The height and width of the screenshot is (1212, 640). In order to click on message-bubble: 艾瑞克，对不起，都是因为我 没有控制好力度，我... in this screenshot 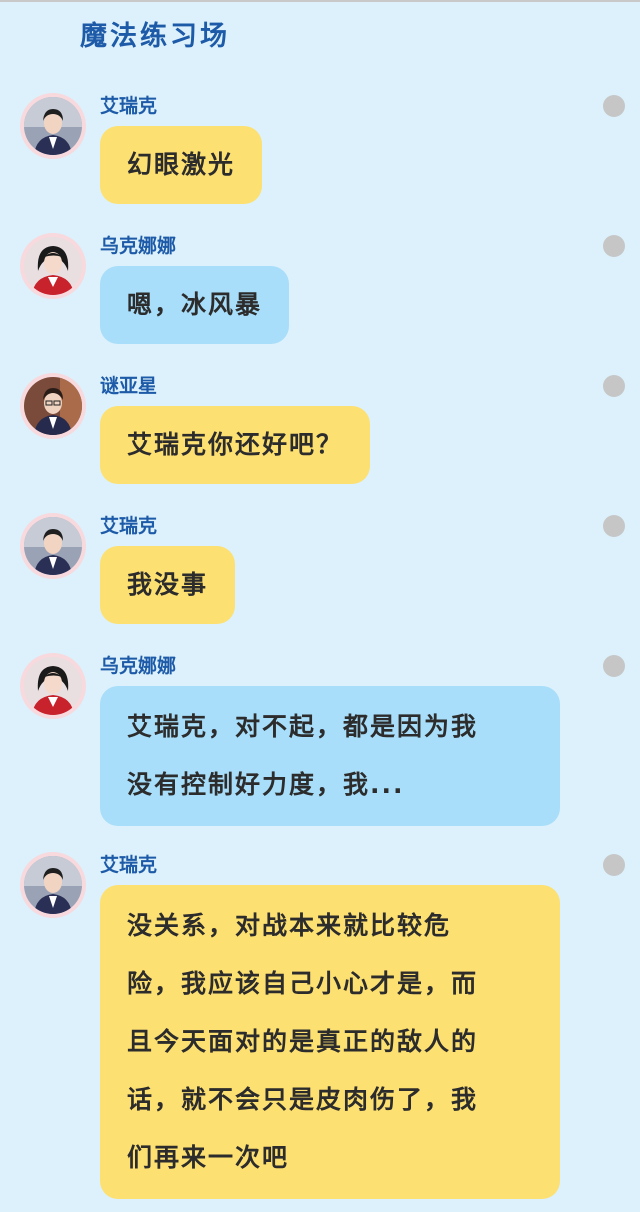, I will do `click(330, 756)`.